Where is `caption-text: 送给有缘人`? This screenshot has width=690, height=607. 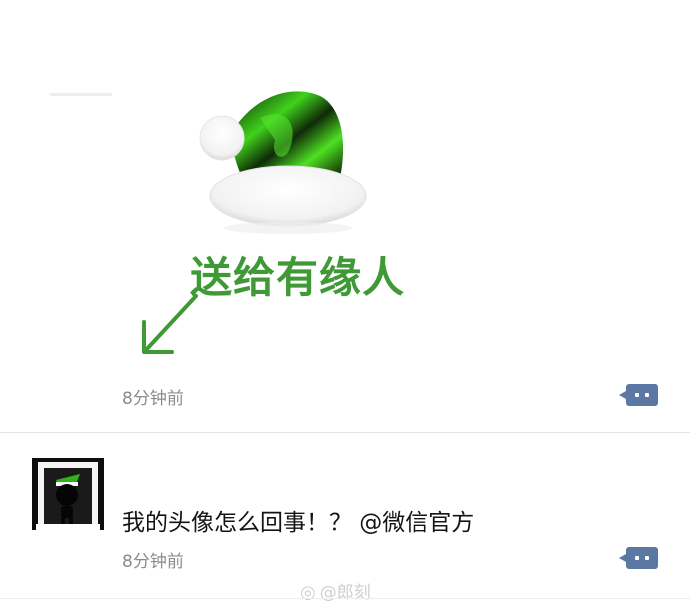 caption-text: 送给有缘人 is located at coordinates (298, 277).